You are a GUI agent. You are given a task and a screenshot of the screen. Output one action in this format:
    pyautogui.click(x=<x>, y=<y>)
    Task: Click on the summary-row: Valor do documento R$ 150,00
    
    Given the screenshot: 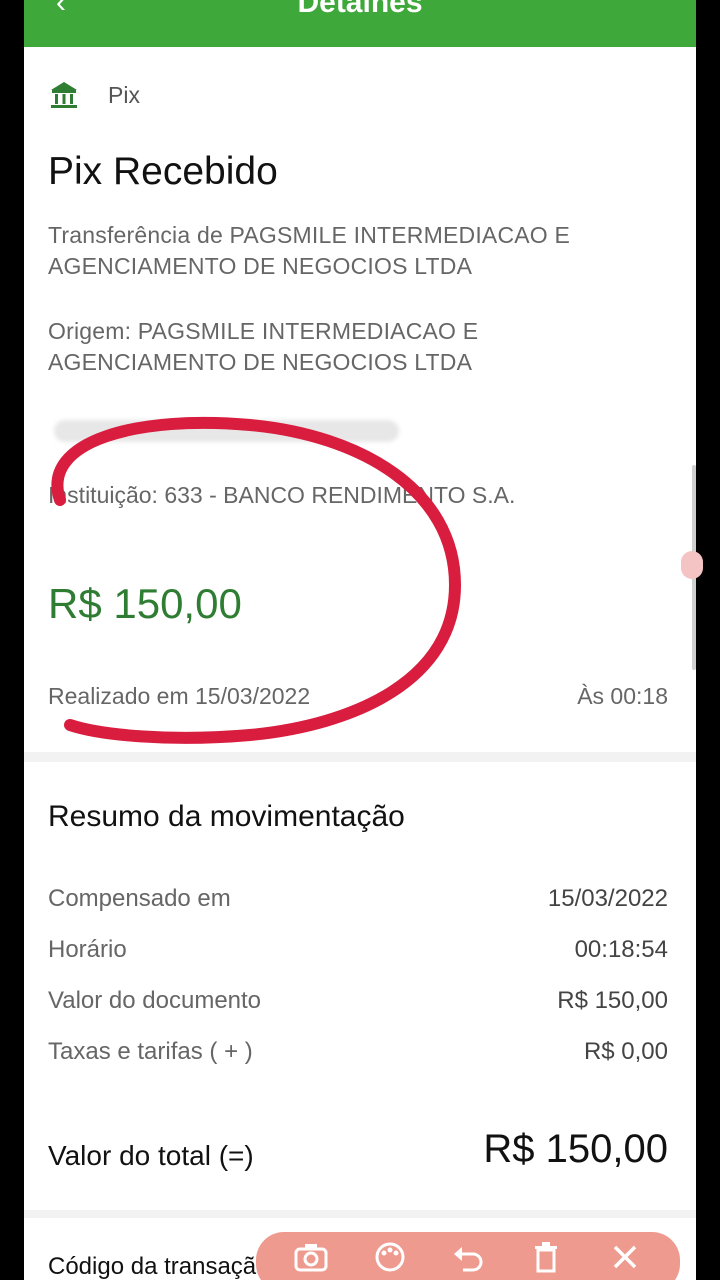 What is the action you would take?
    pyautogui.click(x=358, y=1012)
    